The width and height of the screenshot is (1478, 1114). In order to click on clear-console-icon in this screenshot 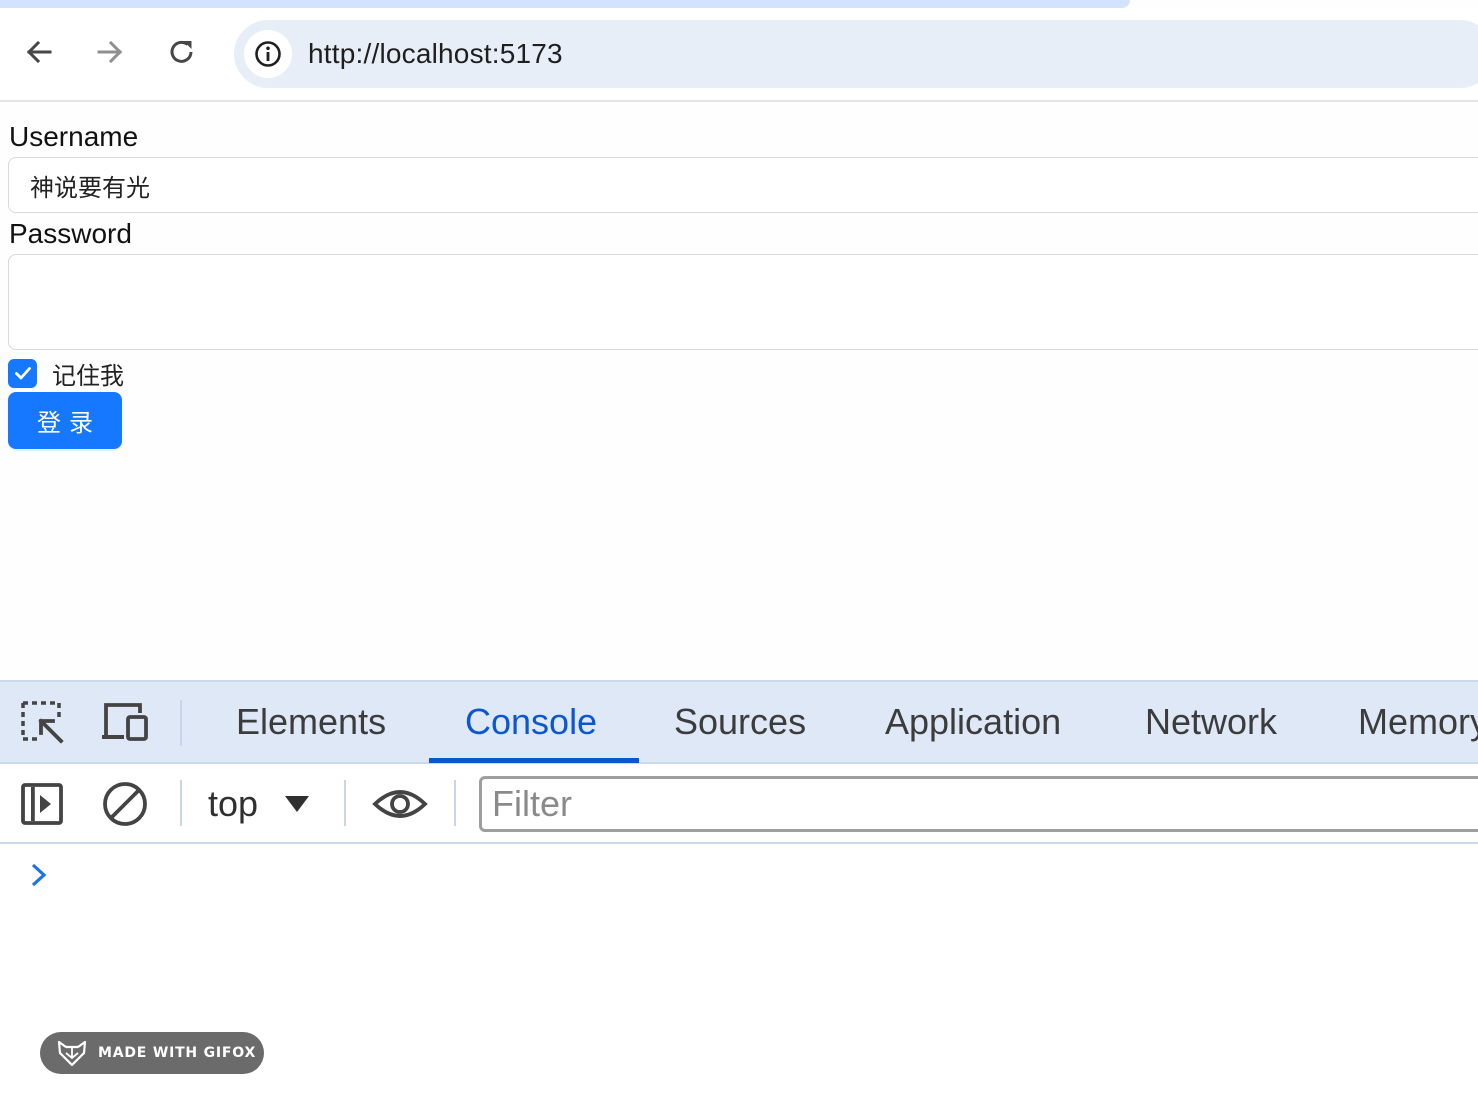, I will do `click(125, 804)`.